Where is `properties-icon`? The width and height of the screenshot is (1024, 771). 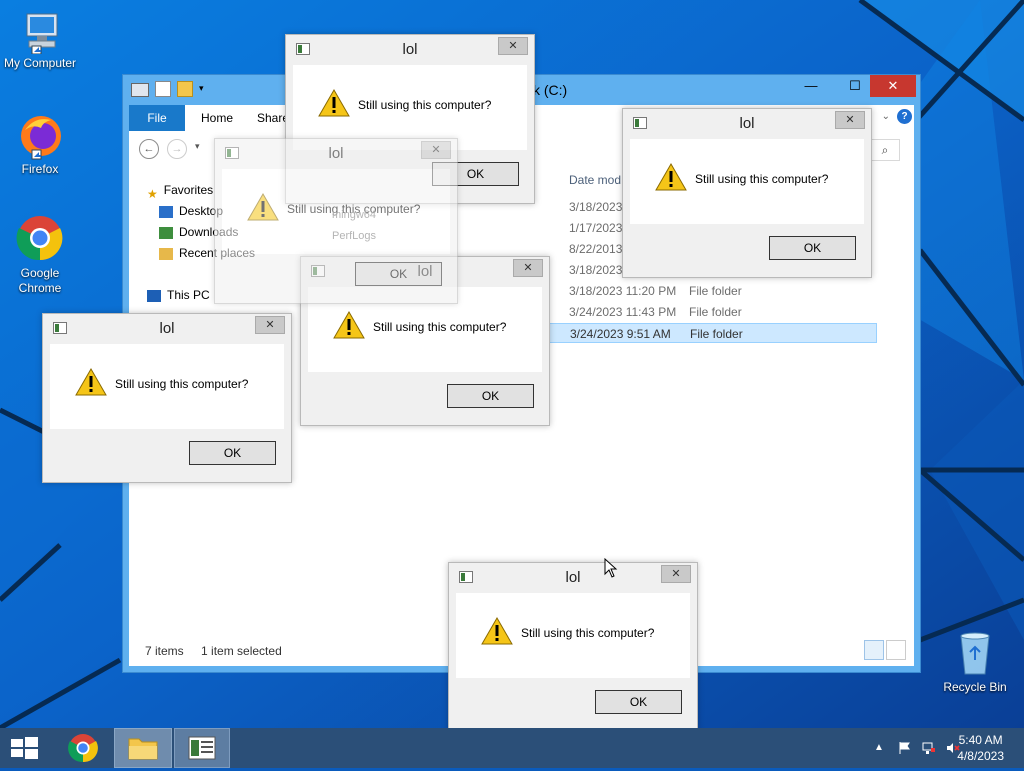 properties-icon is located at coordinates (163, 89).